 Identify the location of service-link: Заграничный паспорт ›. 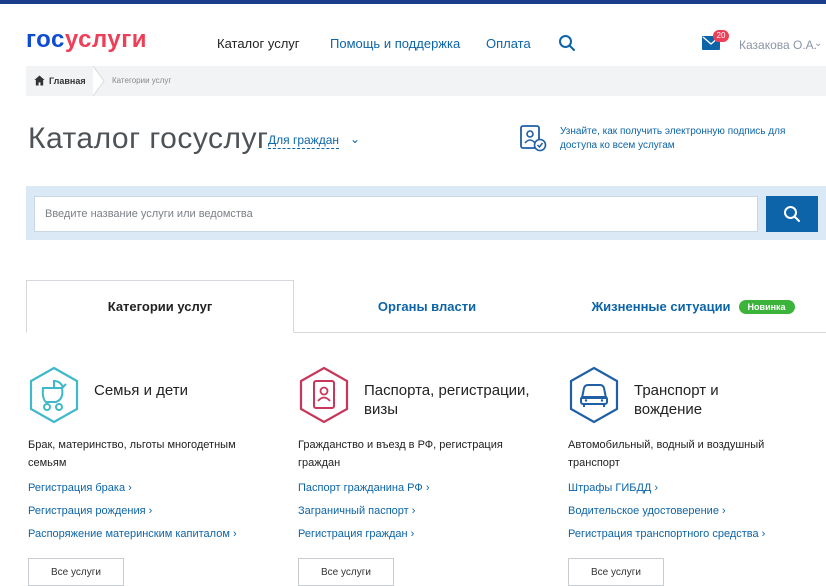
(356, 511).